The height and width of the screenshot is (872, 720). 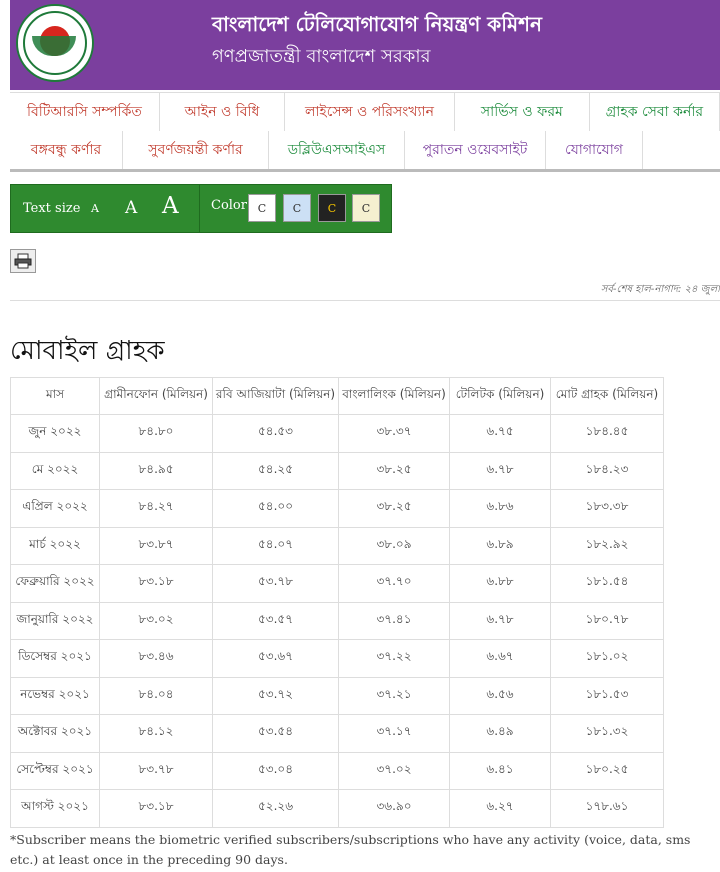 What do you see at coordinates (170, 206) in the screenshot?
I see `text-size-large-button: A` at bounding box center [170, 206].